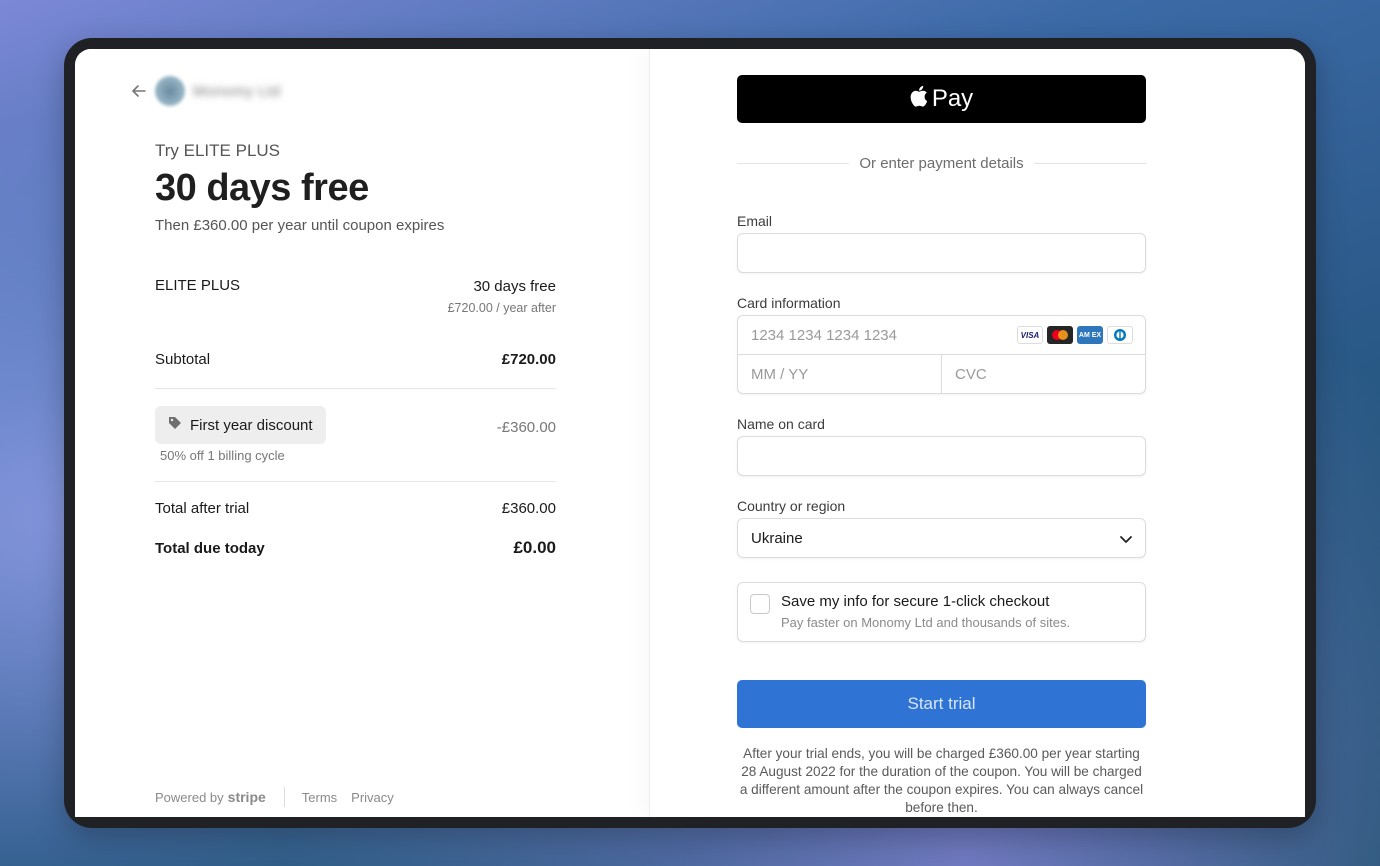 This screenshot has height=866, width=1380. I want to click on card-number-field: 1234 1234 1234 1234 VISA AM EX, so click(941, 335).